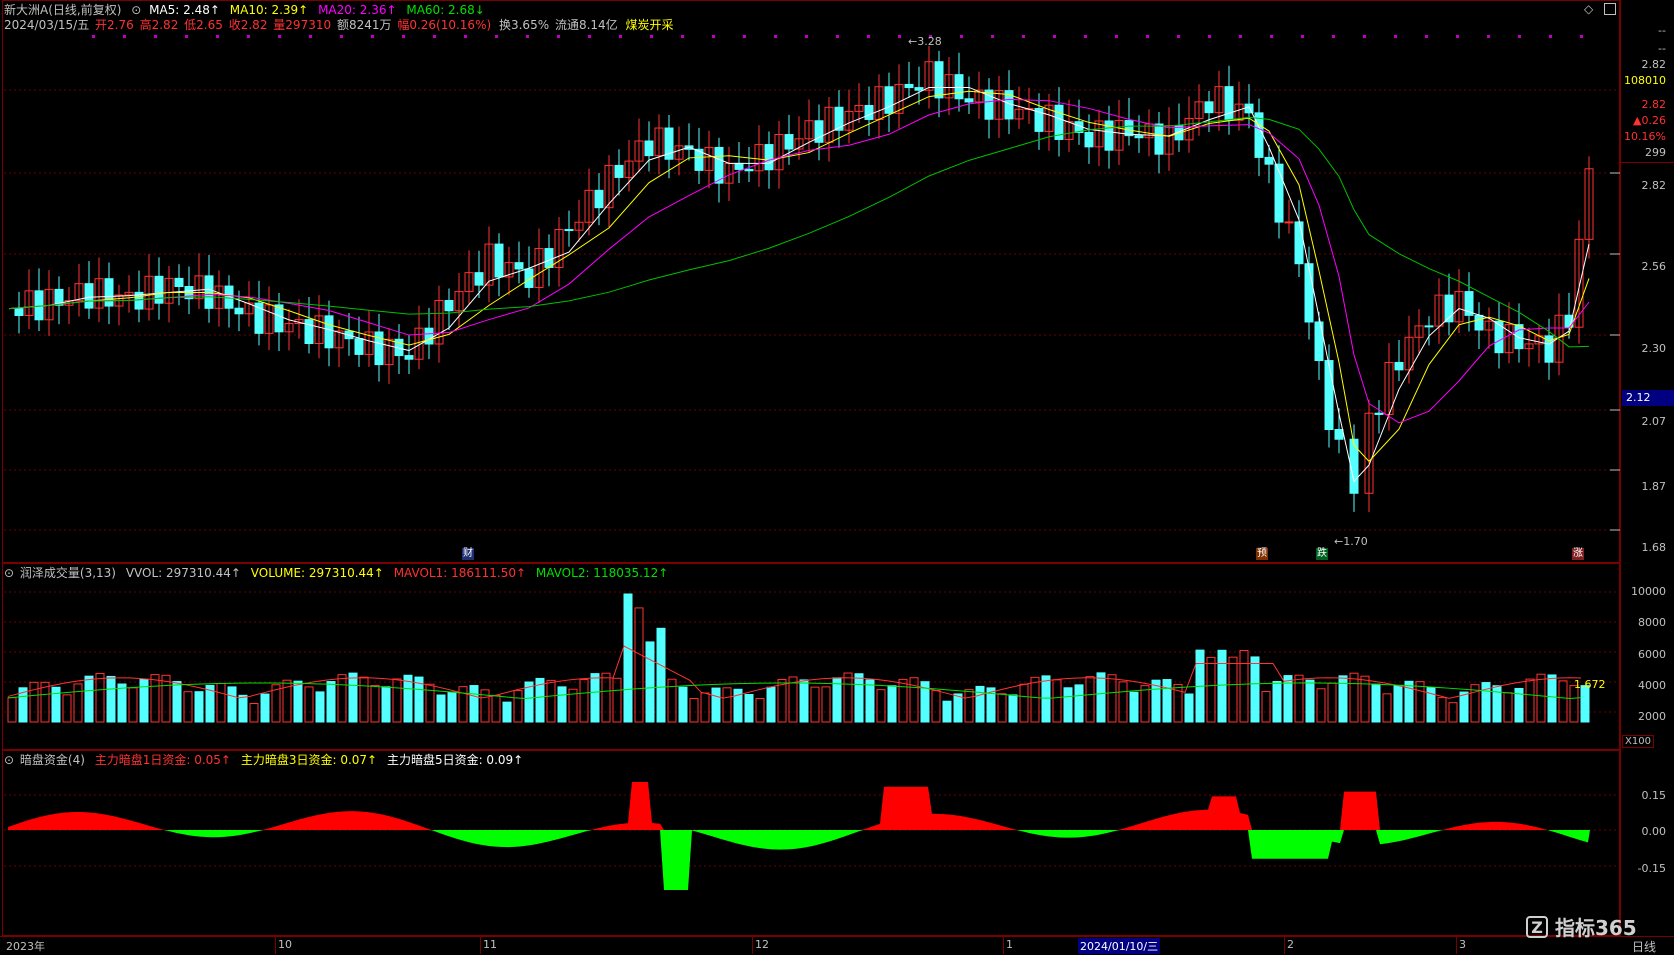  I want to click on right-number: 299, so click(1655, 152).